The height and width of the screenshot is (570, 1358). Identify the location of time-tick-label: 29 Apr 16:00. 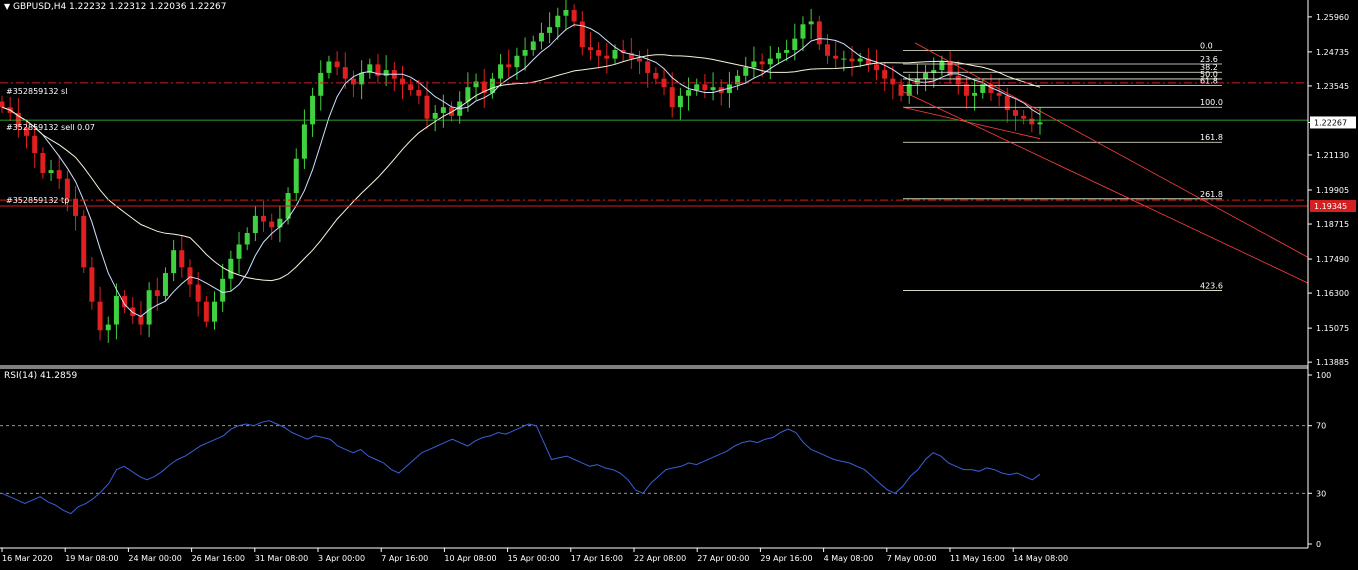
(786, 558).